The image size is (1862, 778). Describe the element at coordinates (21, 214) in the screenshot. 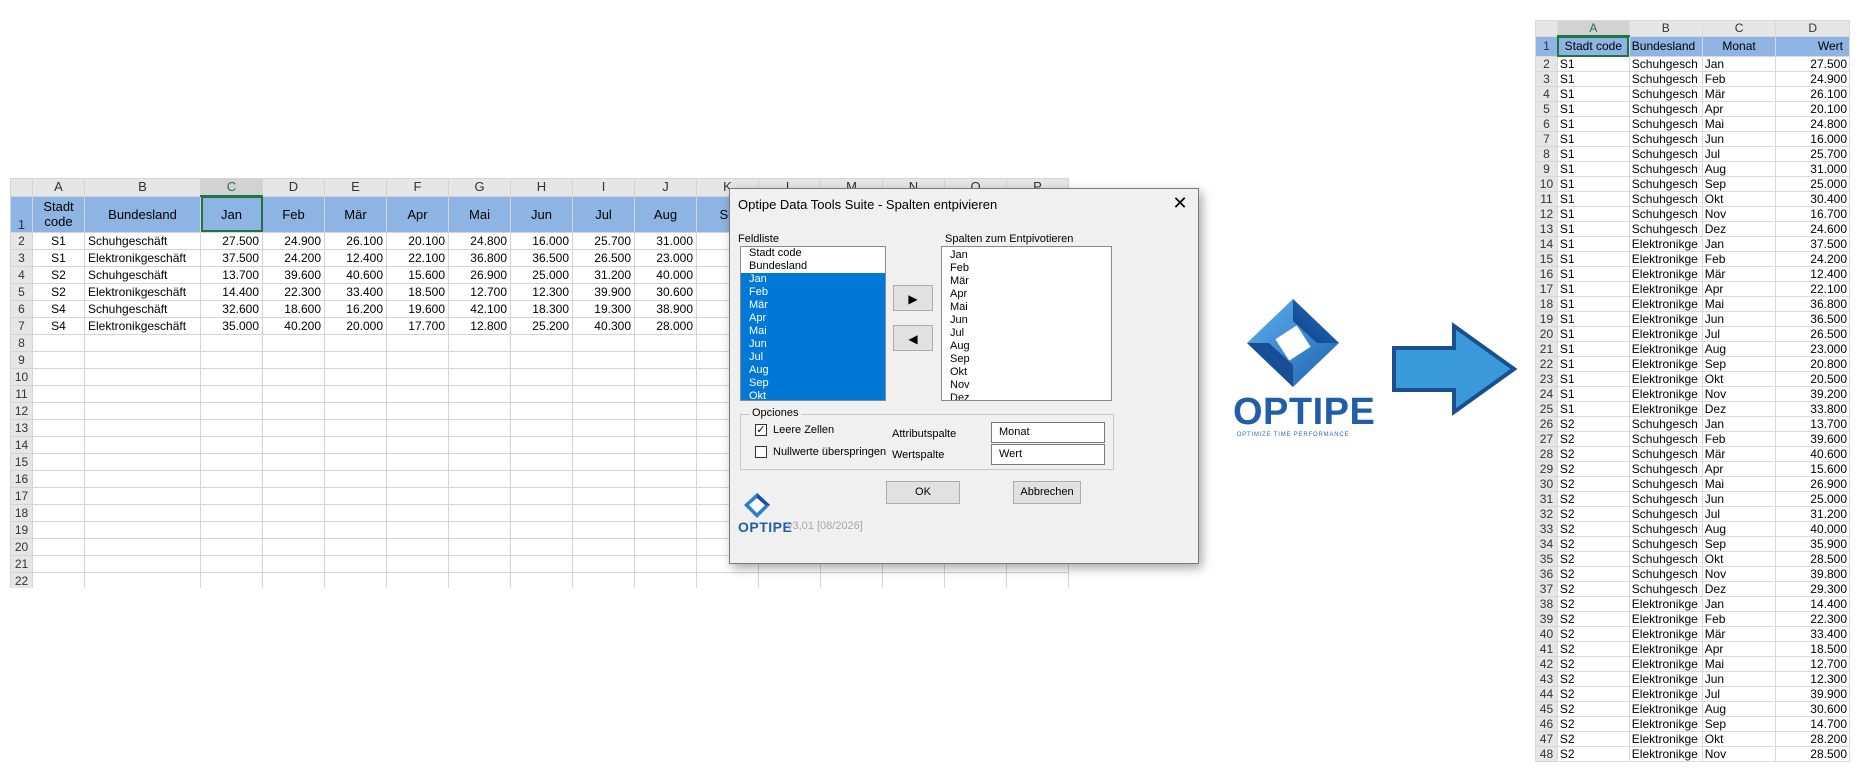

I see `row-header: 1` at that location.